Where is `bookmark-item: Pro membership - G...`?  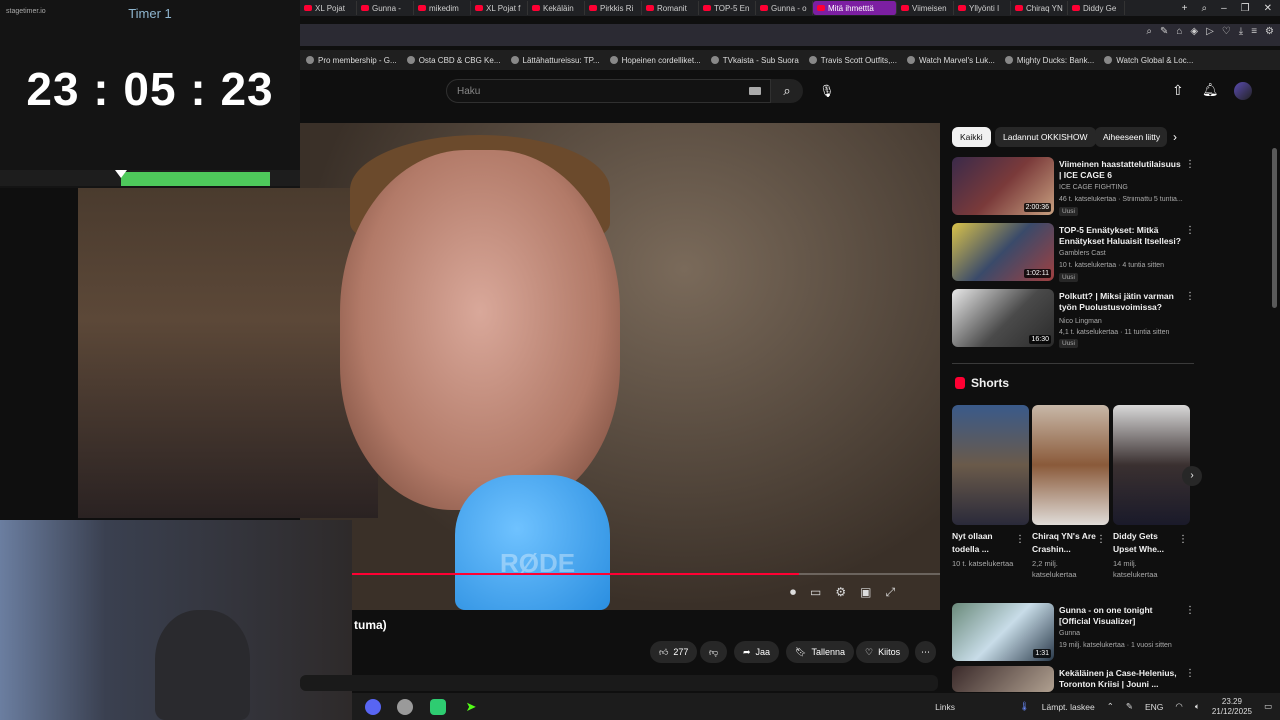 bookmark-item: Pro membership - G... is located at coordinates (351, 60).